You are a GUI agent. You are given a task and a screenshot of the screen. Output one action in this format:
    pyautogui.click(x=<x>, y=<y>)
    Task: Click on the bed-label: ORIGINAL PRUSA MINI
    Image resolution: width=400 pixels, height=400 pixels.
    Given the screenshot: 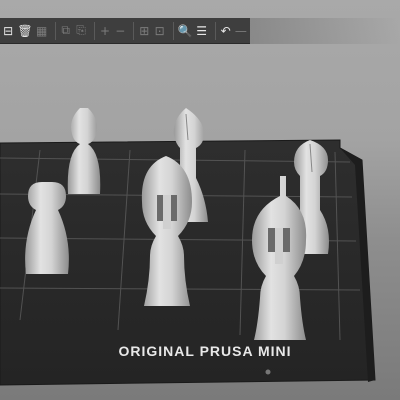 What is the action you would take?
    pyautogui.click(x=204, y=351)
    